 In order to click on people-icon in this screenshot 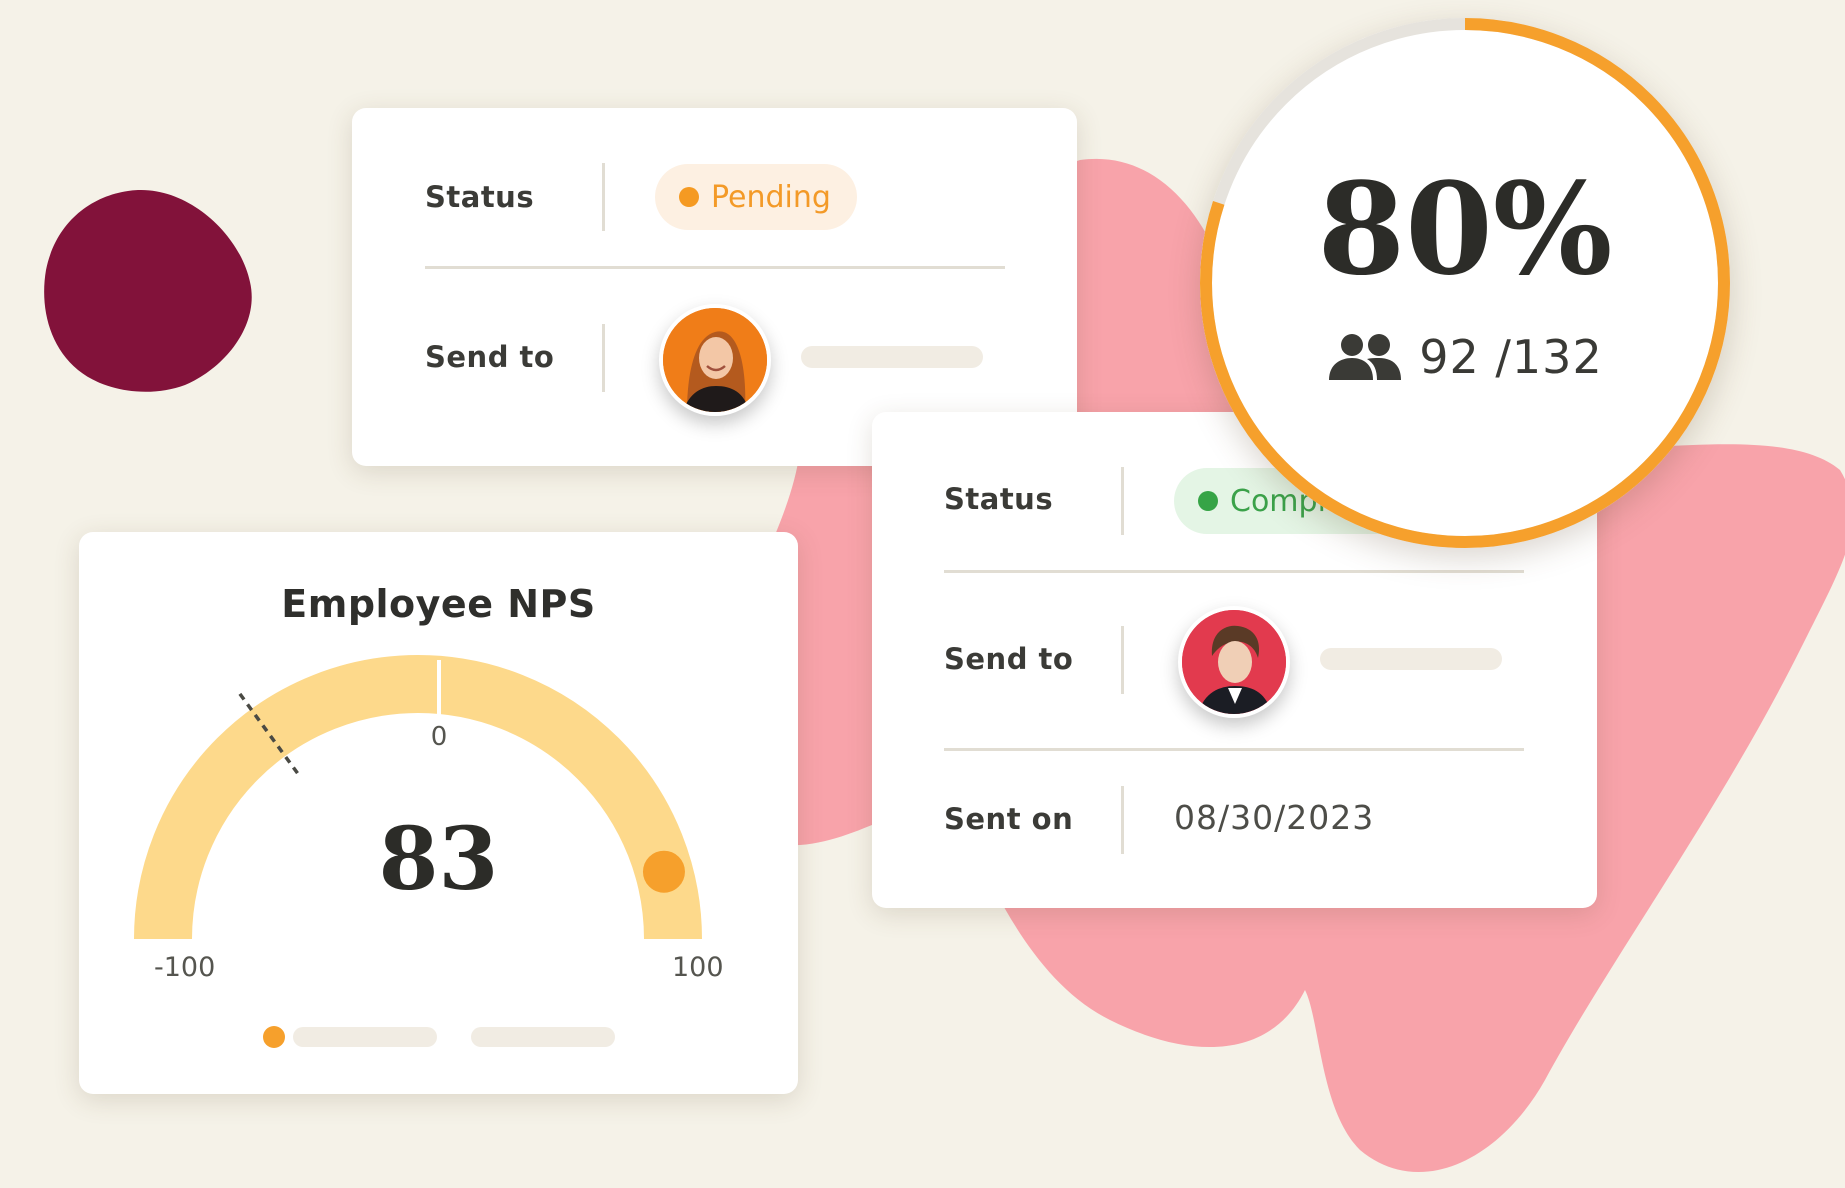, I will do `click(1365, 357)`.